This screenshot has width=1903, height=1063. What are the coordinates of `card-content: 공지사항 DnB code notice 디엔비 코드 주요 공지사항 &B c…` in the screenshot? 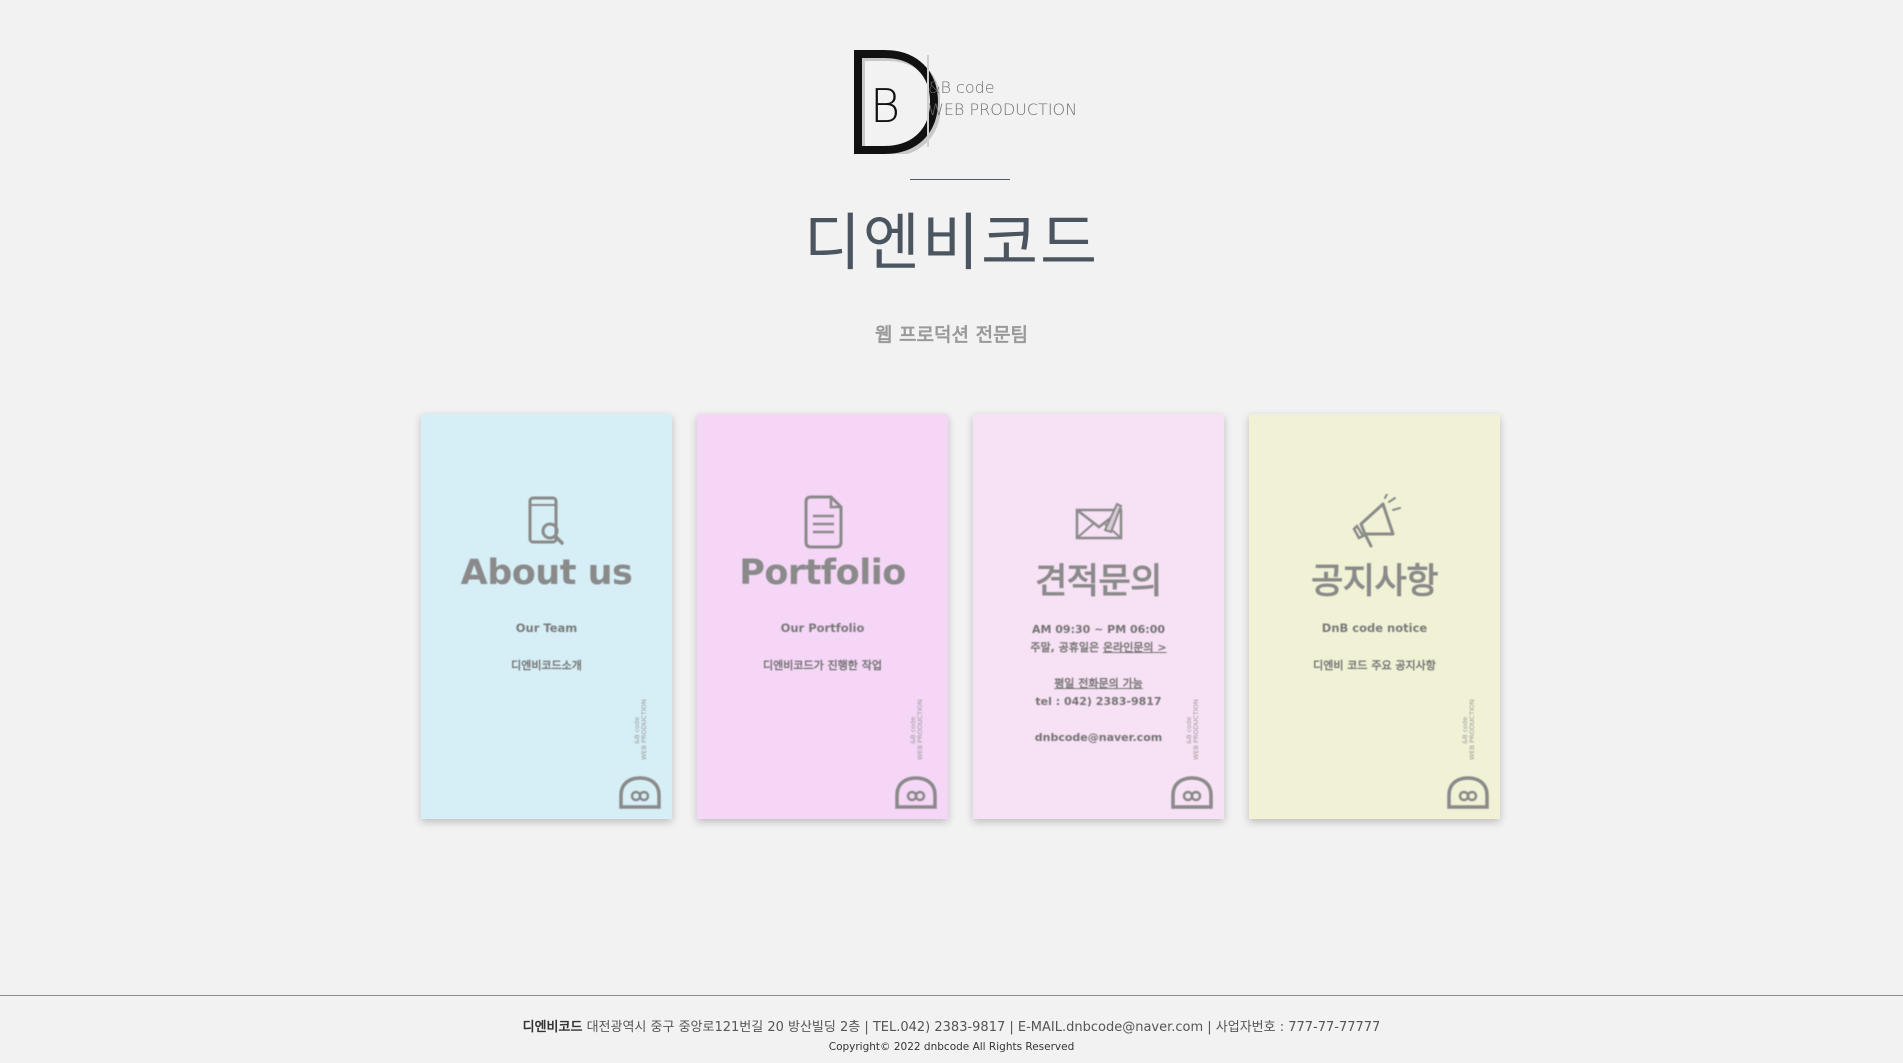 It's located at (1374, 616).